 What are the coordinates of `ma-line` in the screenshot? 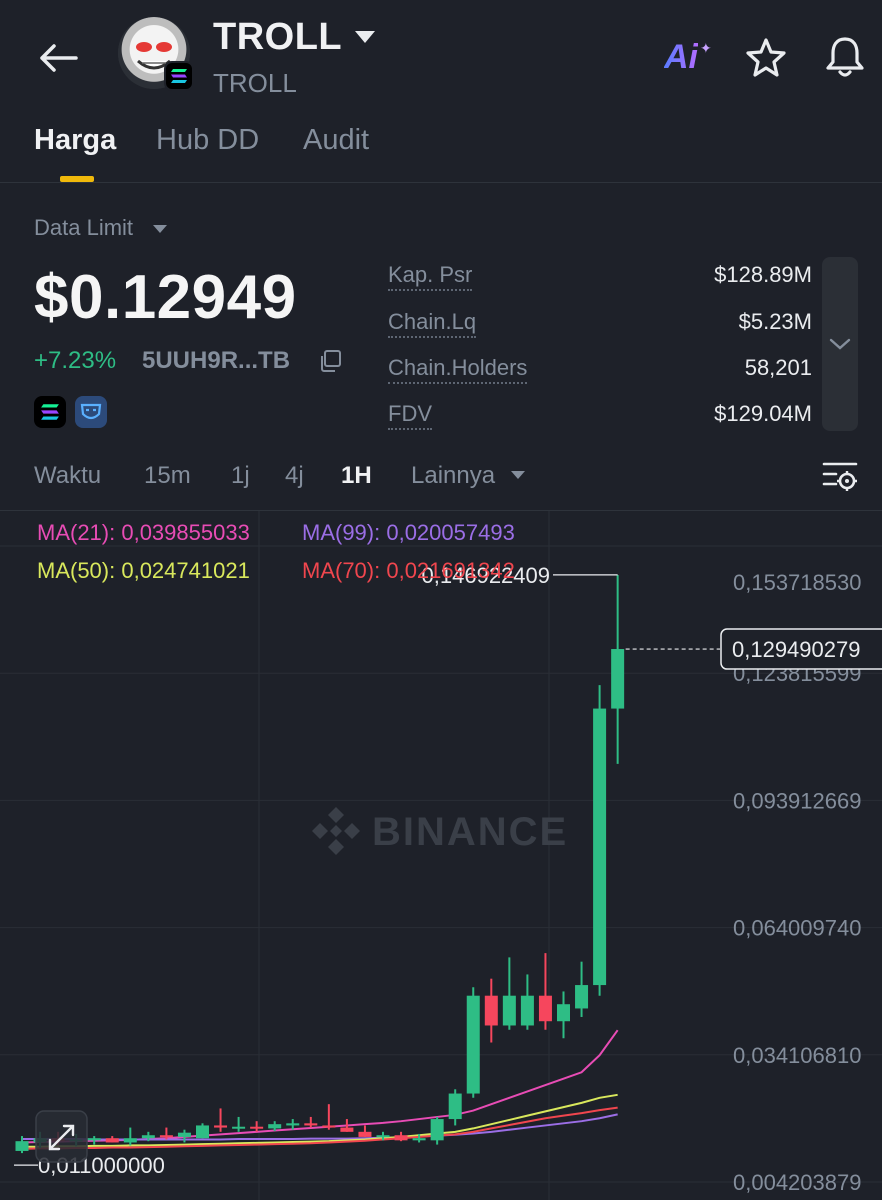 It's located at (320, 1086).